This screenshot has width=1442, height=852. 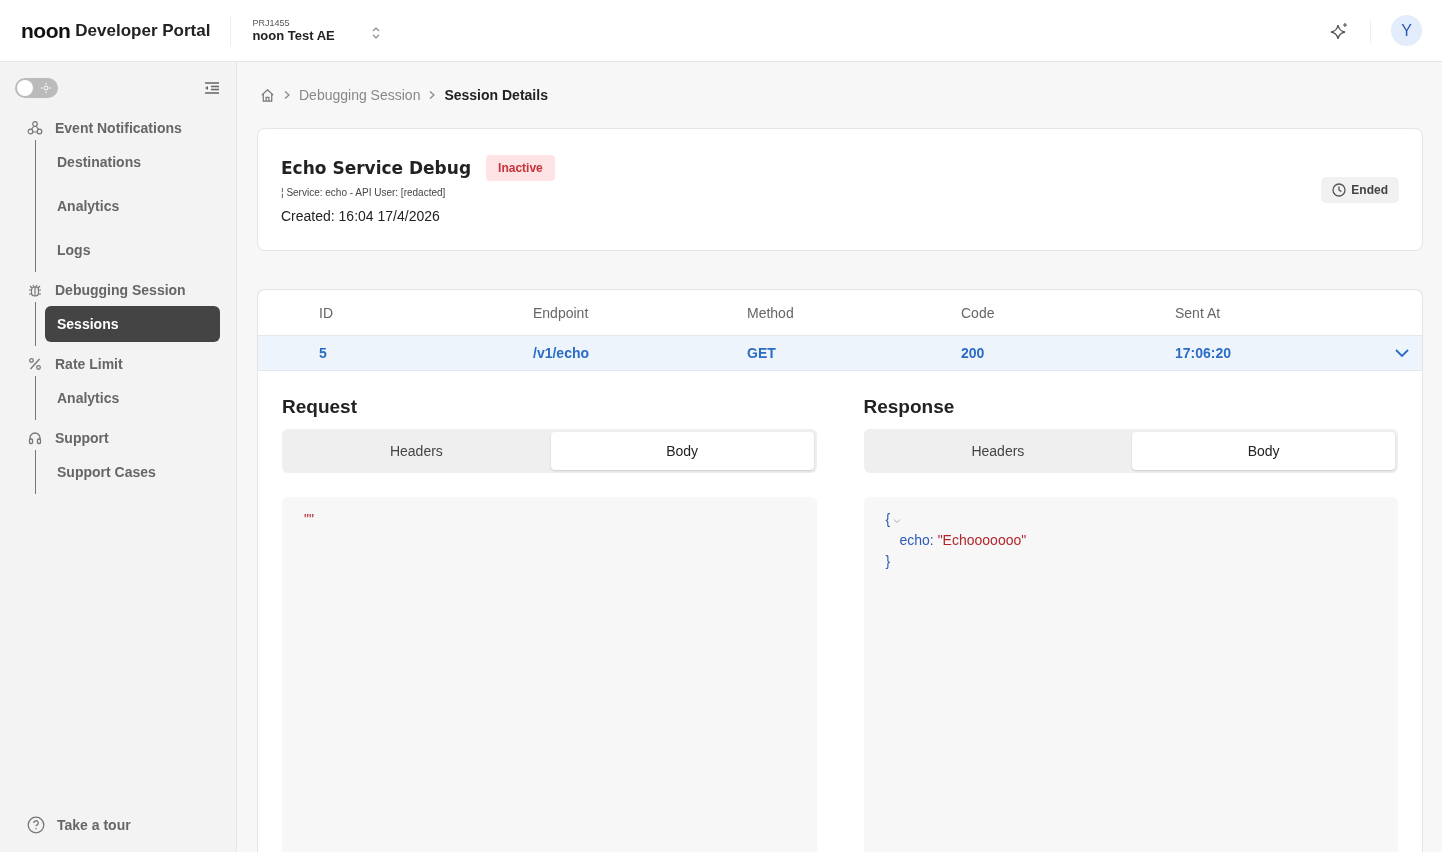 I want to click on user-avatar: Y, so click(x=1406, y=30).